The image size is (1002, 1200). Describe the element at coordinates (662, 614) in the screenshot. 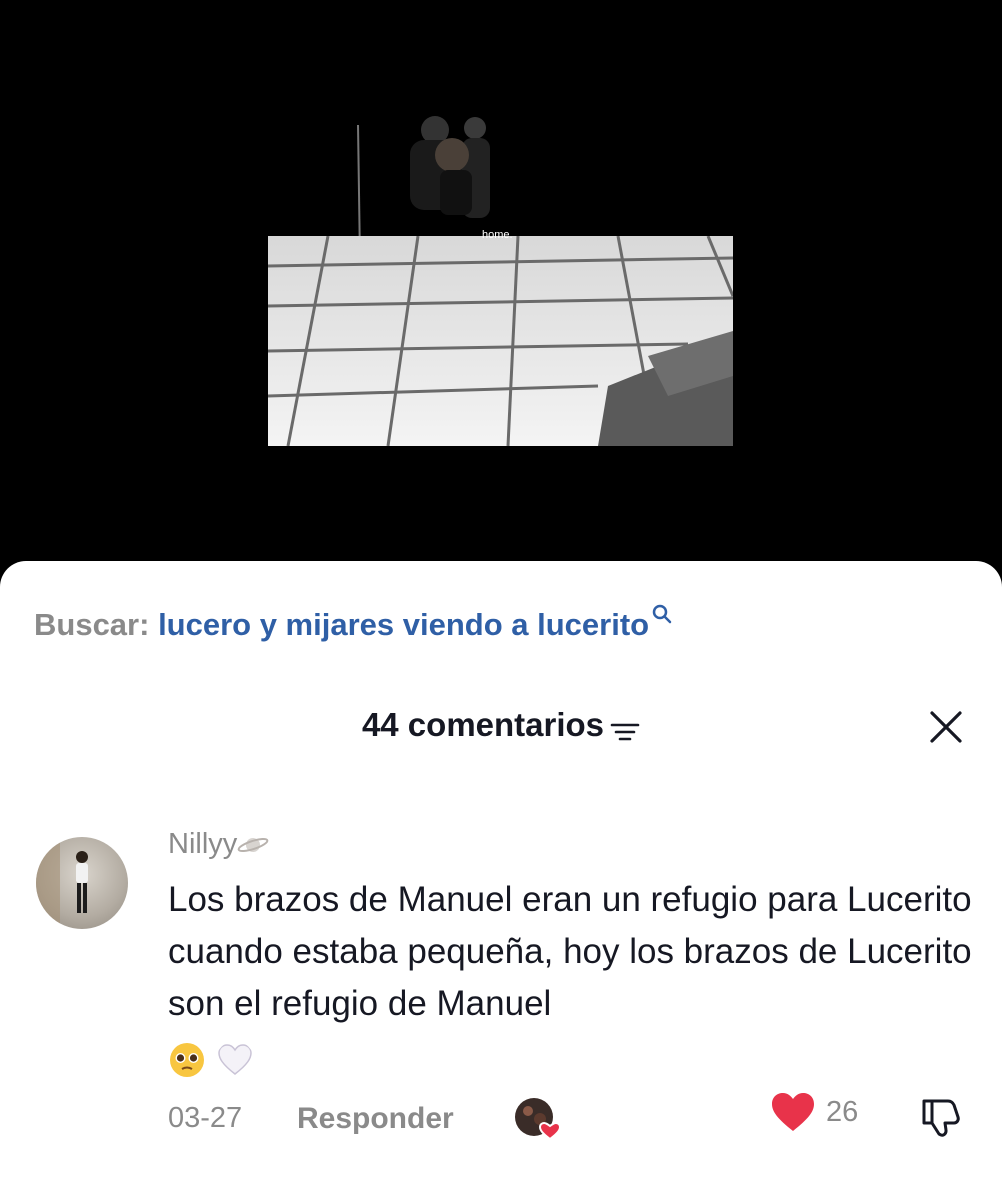

I see `search-icon` at that location.